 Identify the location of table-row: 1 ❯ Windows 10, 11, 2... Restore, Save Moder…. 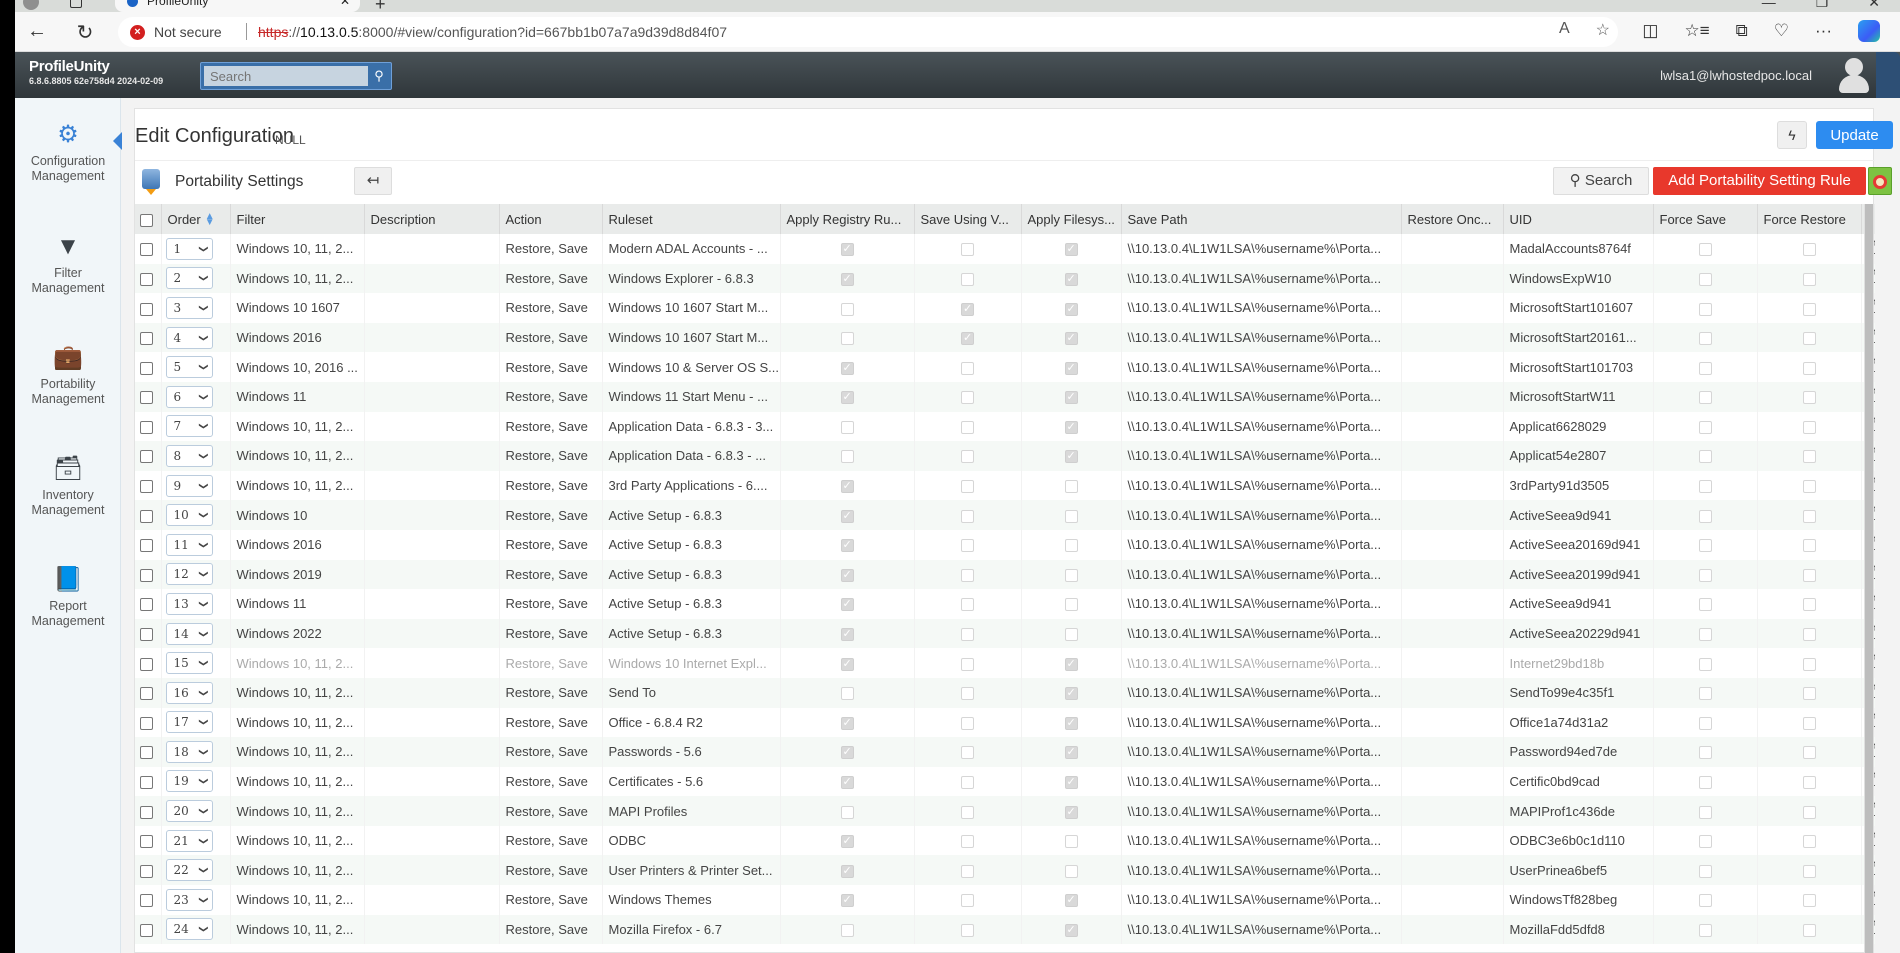
(1005, 249).